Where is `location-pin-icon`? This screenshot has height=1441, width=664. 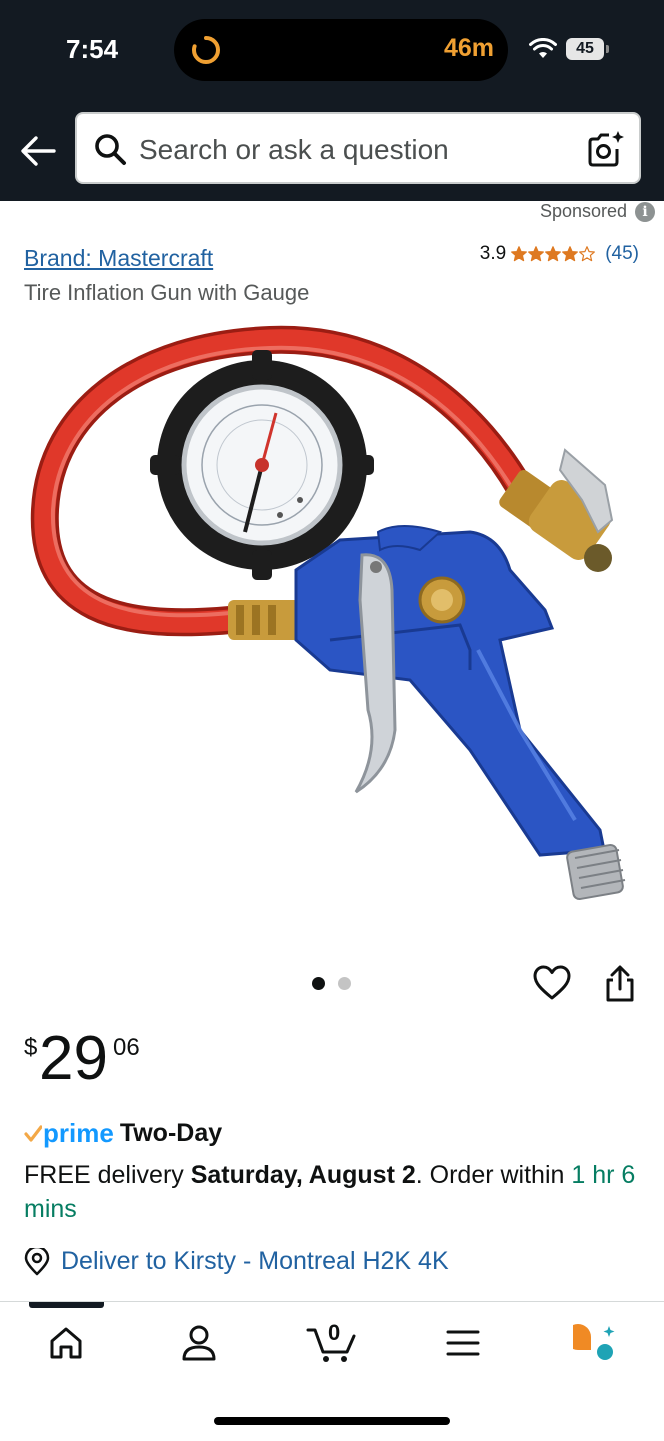
location-pin-icon is located at coordinates (37, 1261).